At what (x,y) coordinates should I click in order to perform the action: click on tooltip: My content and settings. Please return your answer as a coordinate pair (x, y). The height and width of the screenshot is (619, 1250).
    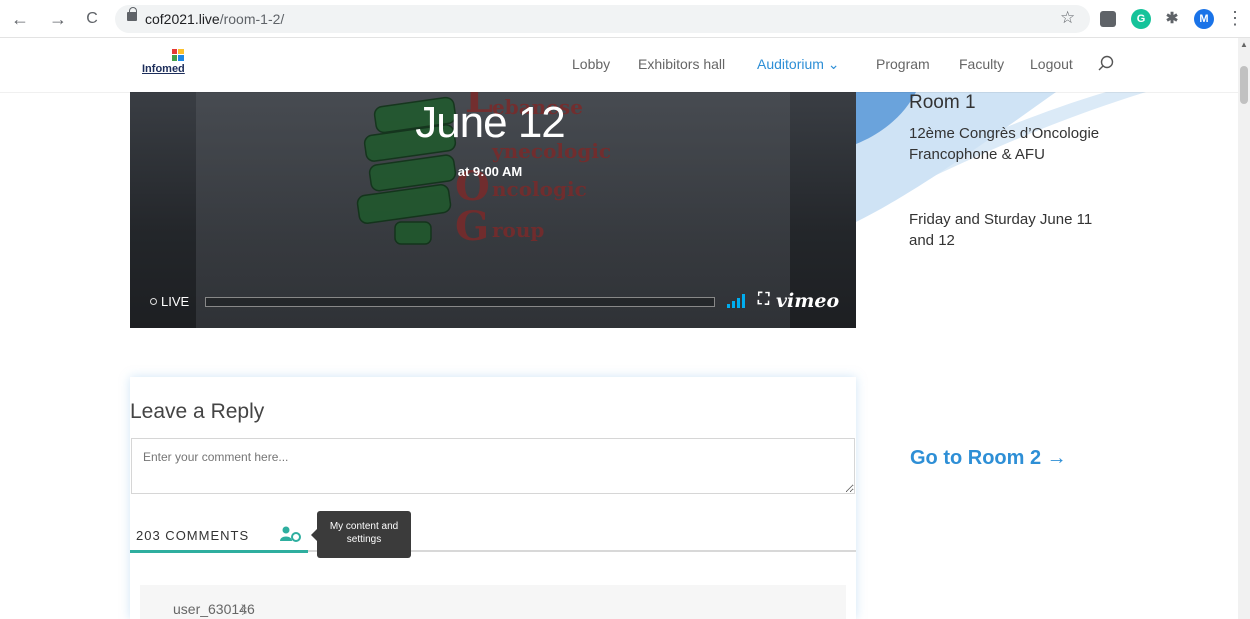
    Looking at the image, I should click on (361, 534).